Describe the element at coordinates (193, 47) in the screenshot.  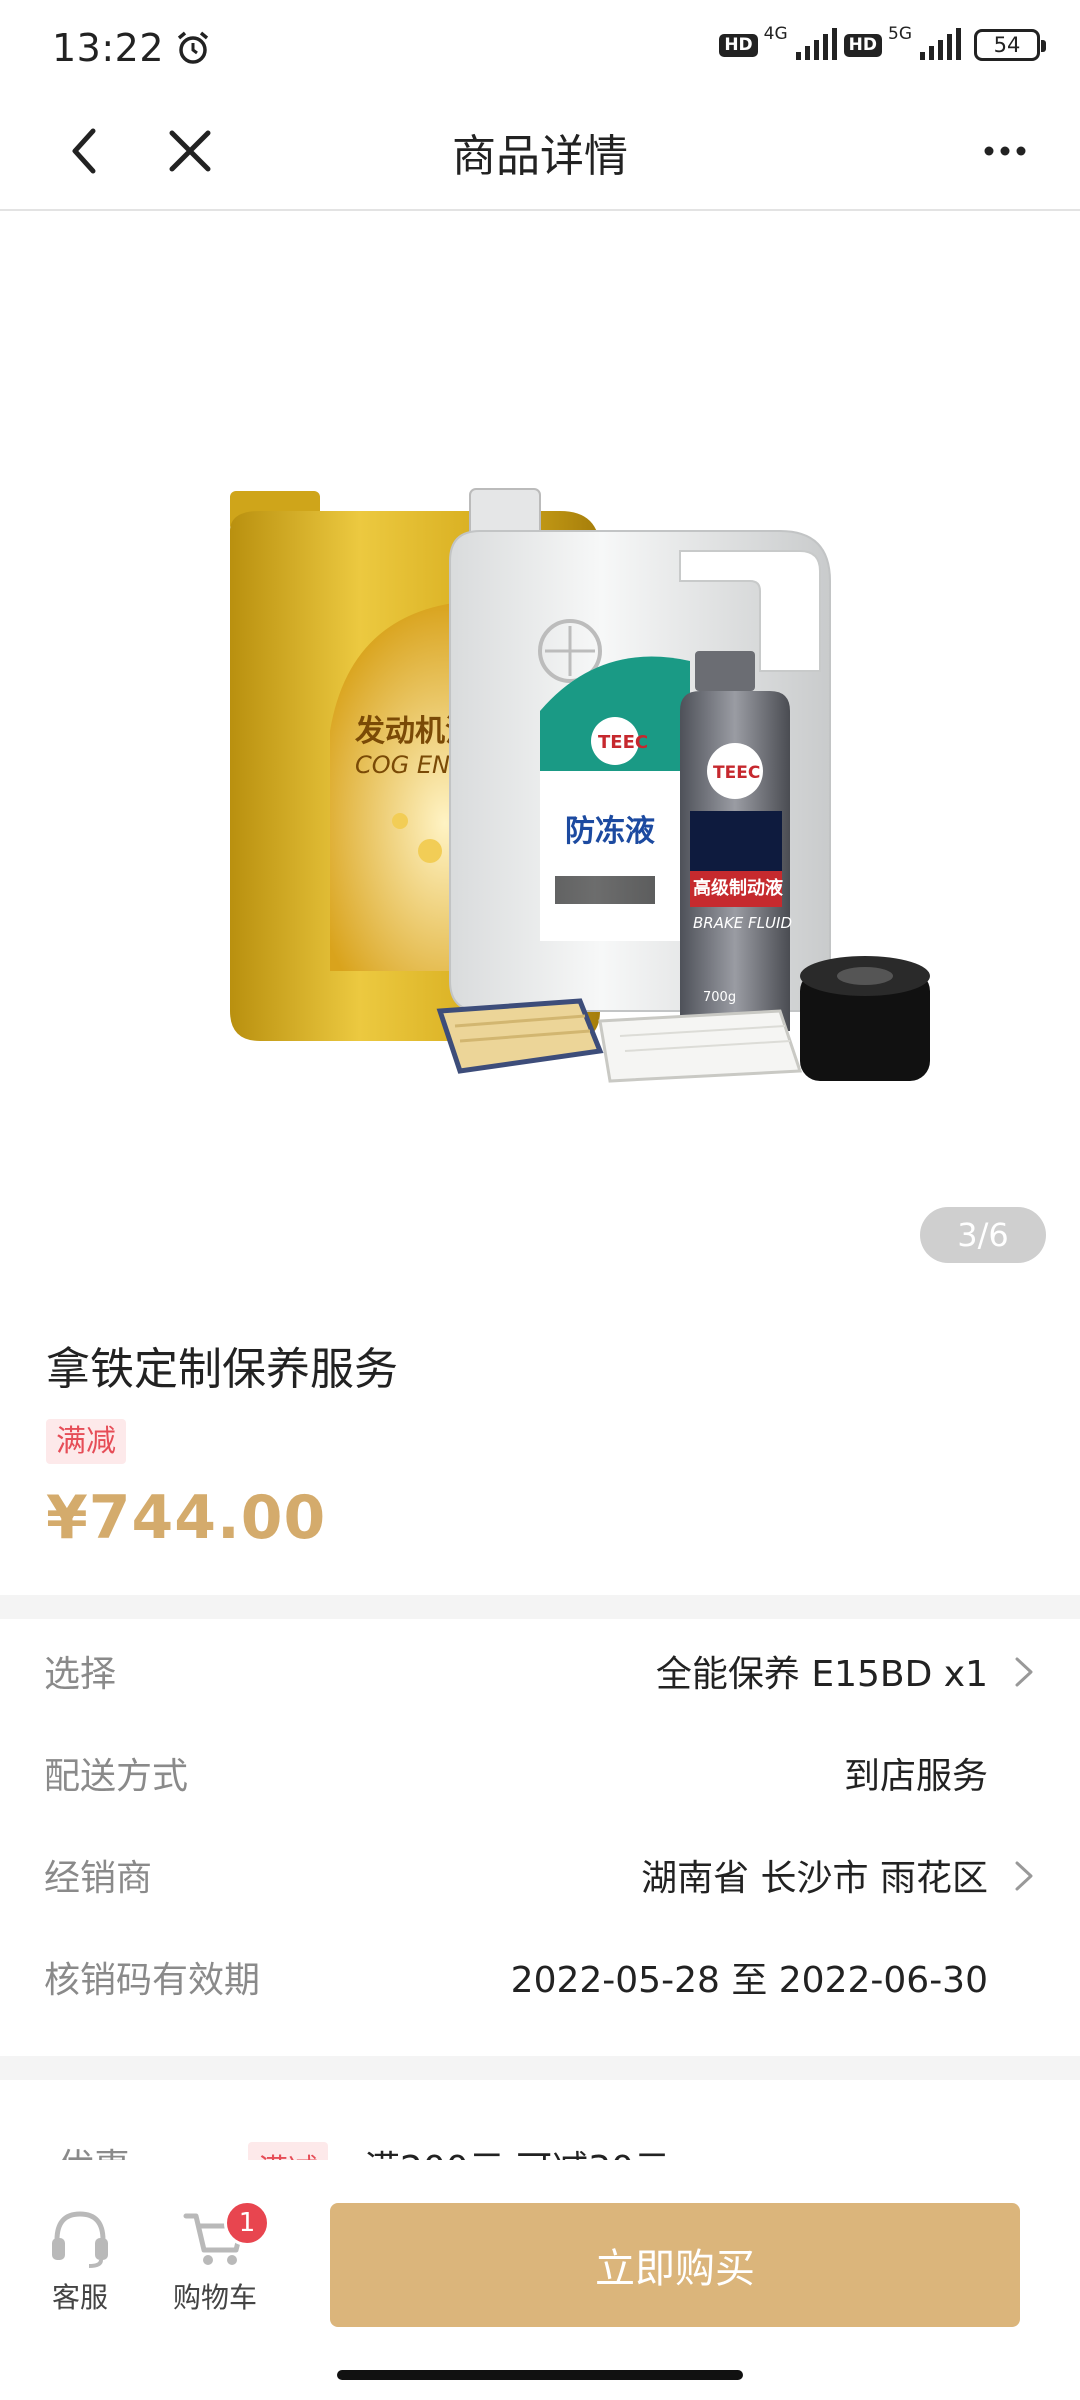
I see `alarm-icon` at that location.